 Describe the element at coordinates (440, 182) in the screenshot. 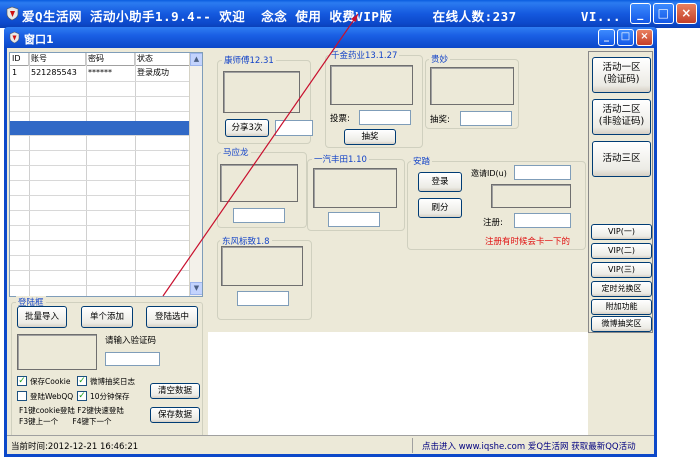

I see `anta-login-button: 登录` at that location.